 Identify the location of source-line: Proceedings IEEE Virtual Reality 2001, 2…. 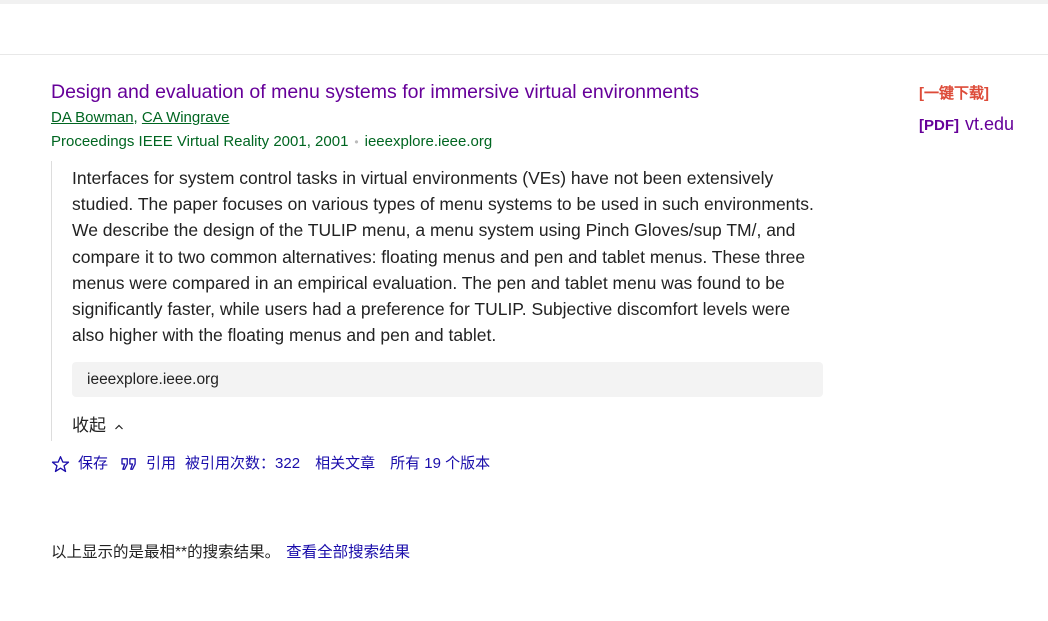
(481, 142).